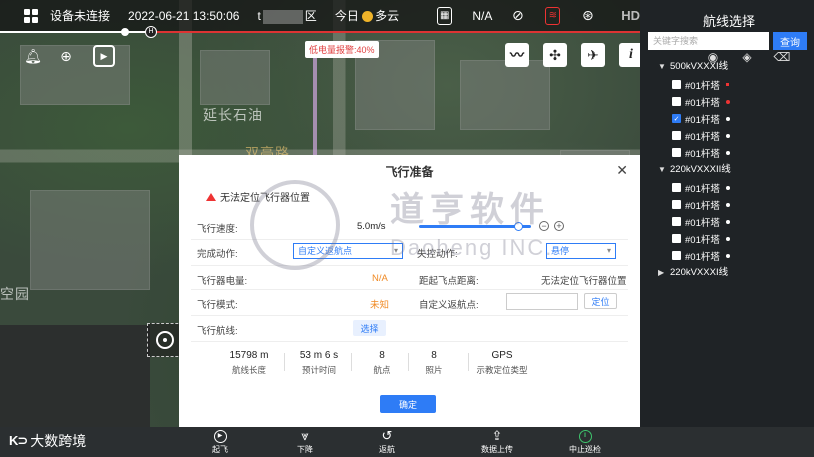 The height and width of the screenshot is (457, 814). I want to click on hd-label: HD, so click(631, 15).